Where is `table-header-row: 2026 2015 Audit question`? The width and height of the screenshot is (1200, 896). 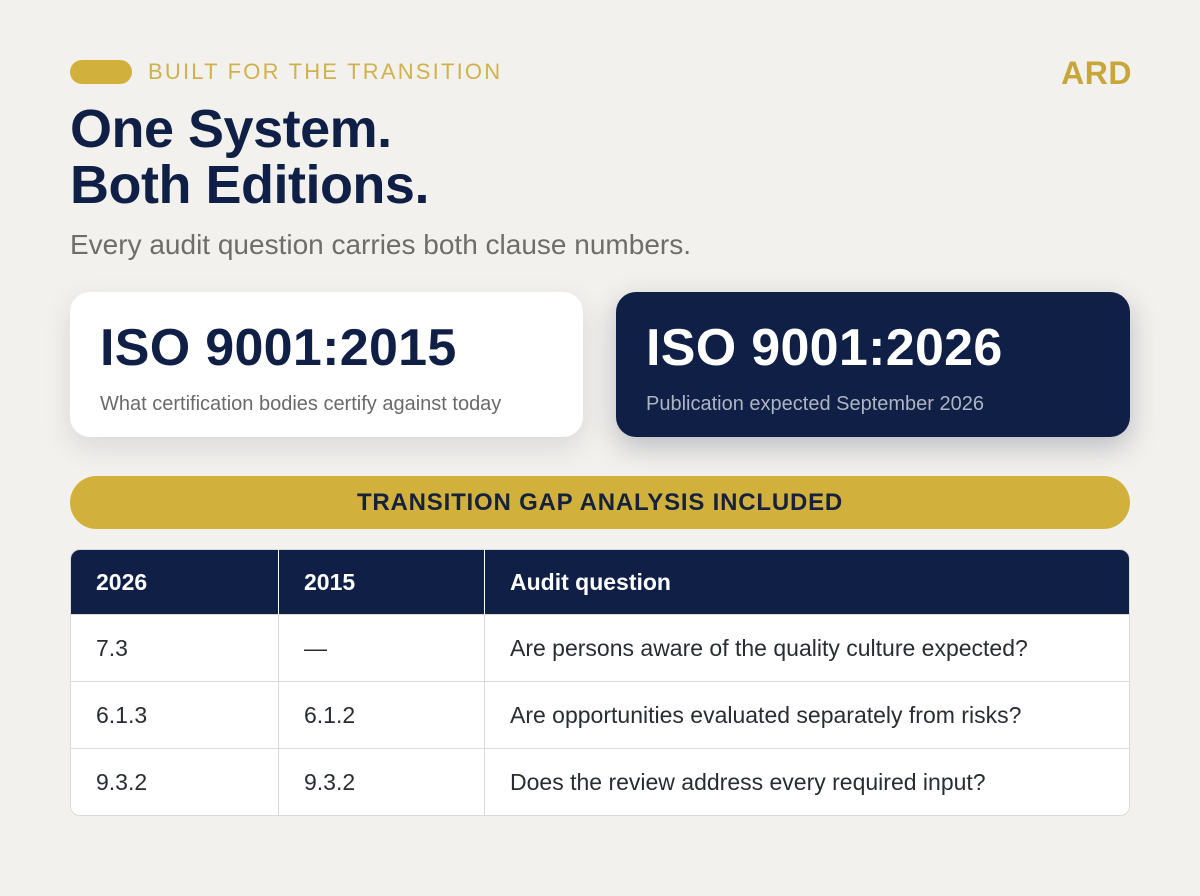
table-header-row: 2026 2015 Audit question is located at coordinates (600, 582).